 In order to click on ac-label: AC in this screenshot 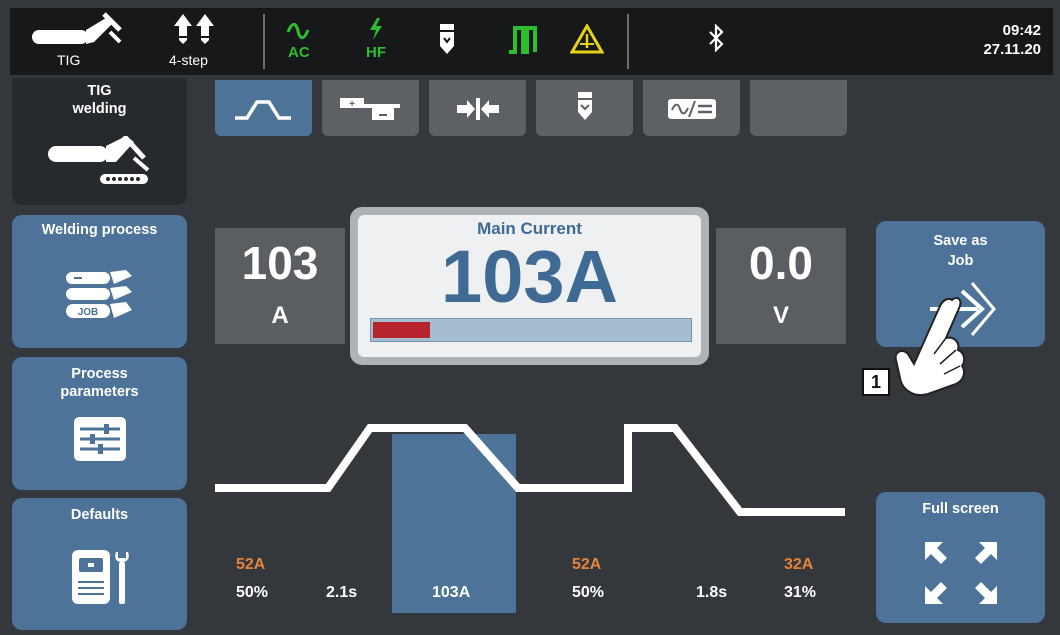, I will do `click(299, 52)`.